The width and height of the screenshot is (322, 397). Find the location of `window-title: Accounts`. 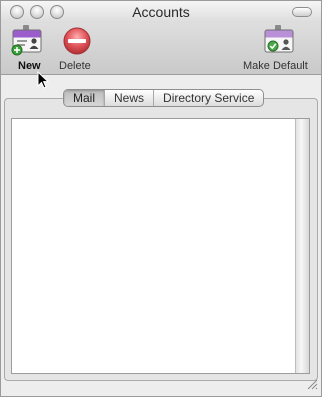

window-title: Accounts is located at coordinates (161, 12).